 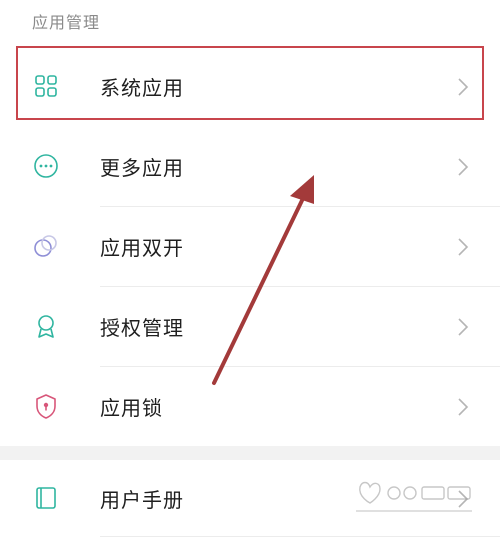 I want to click on divider, so click(x=300, y=536).